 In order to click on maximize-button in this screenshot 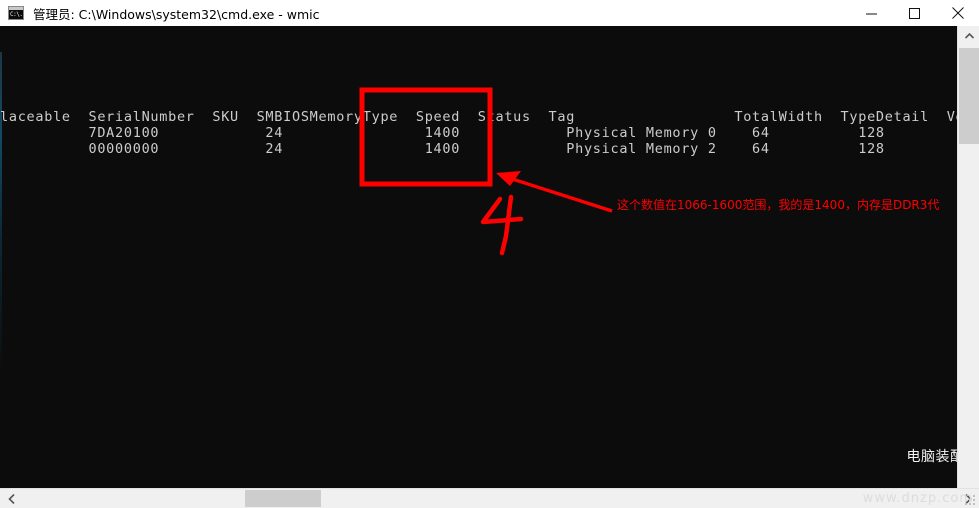, I will do `click(914, 13)`.